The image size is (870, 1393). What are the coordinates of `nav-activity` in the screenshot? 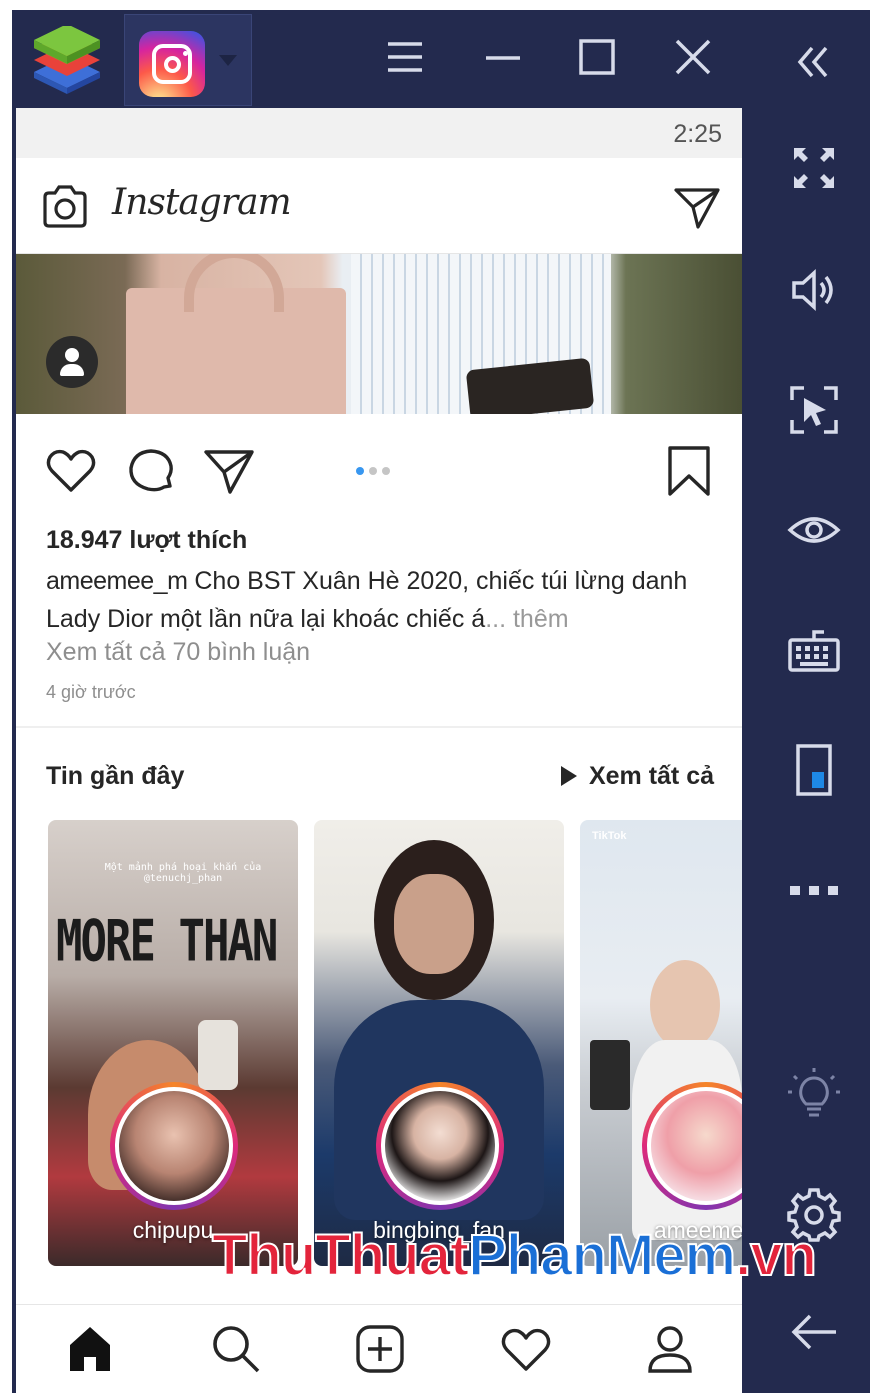 It's located at (526, 1349).